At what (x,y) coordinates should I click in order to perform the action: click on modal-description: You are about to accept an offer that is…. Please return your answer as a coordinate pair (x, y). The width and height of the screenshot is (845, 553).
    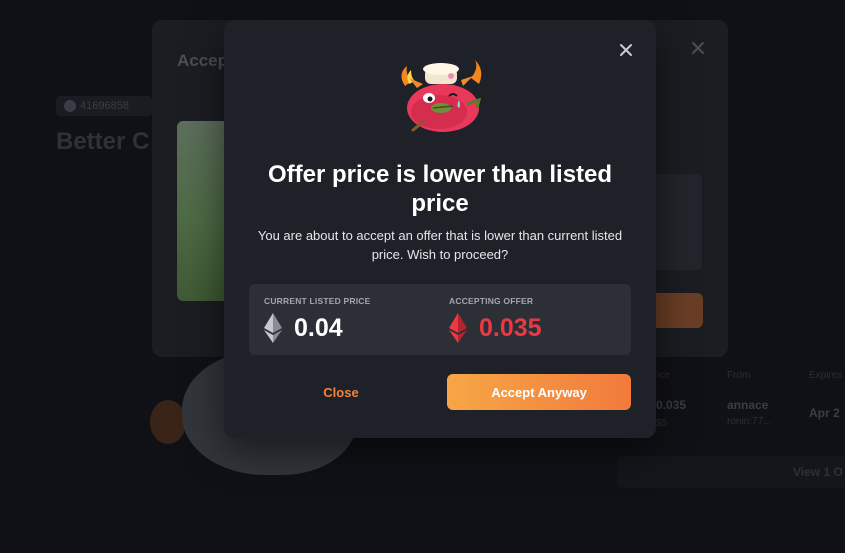
    Looking at the image, I should click on (440, 245).